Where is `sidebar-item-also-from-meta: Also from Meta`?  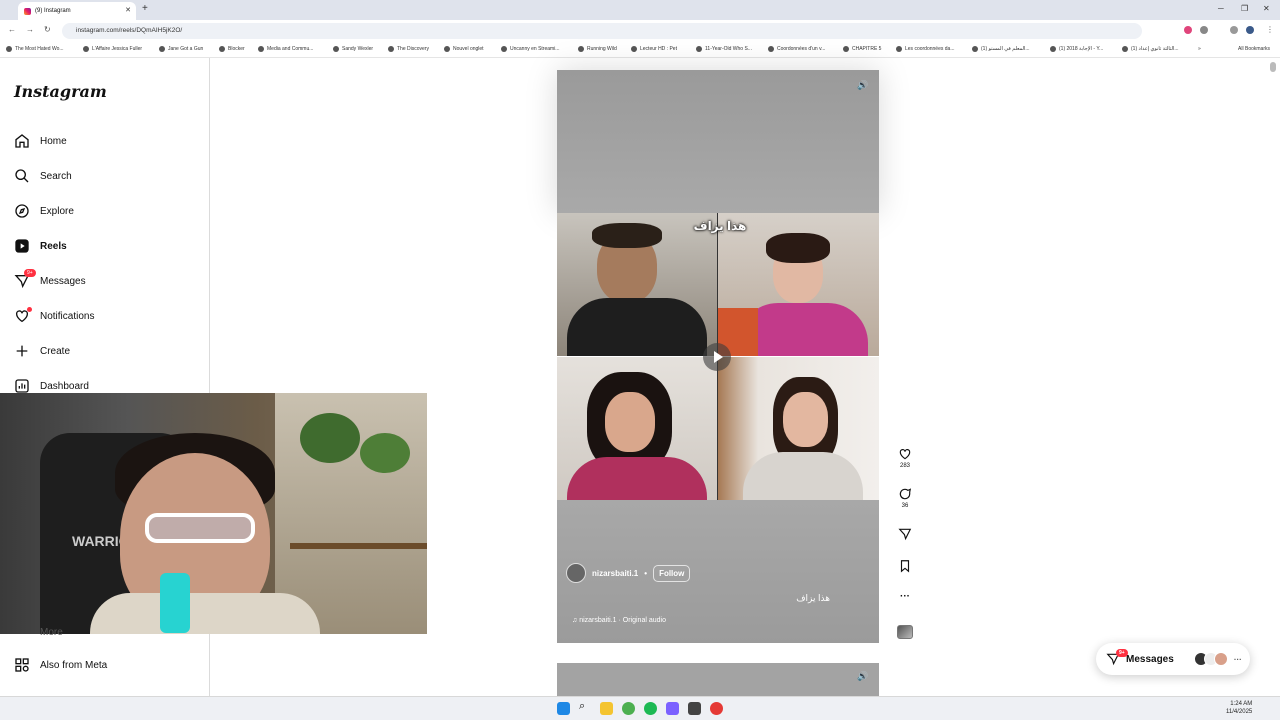
sidebar-item-also-from-meta: Also from Meta is located at coordinates (60, 665).